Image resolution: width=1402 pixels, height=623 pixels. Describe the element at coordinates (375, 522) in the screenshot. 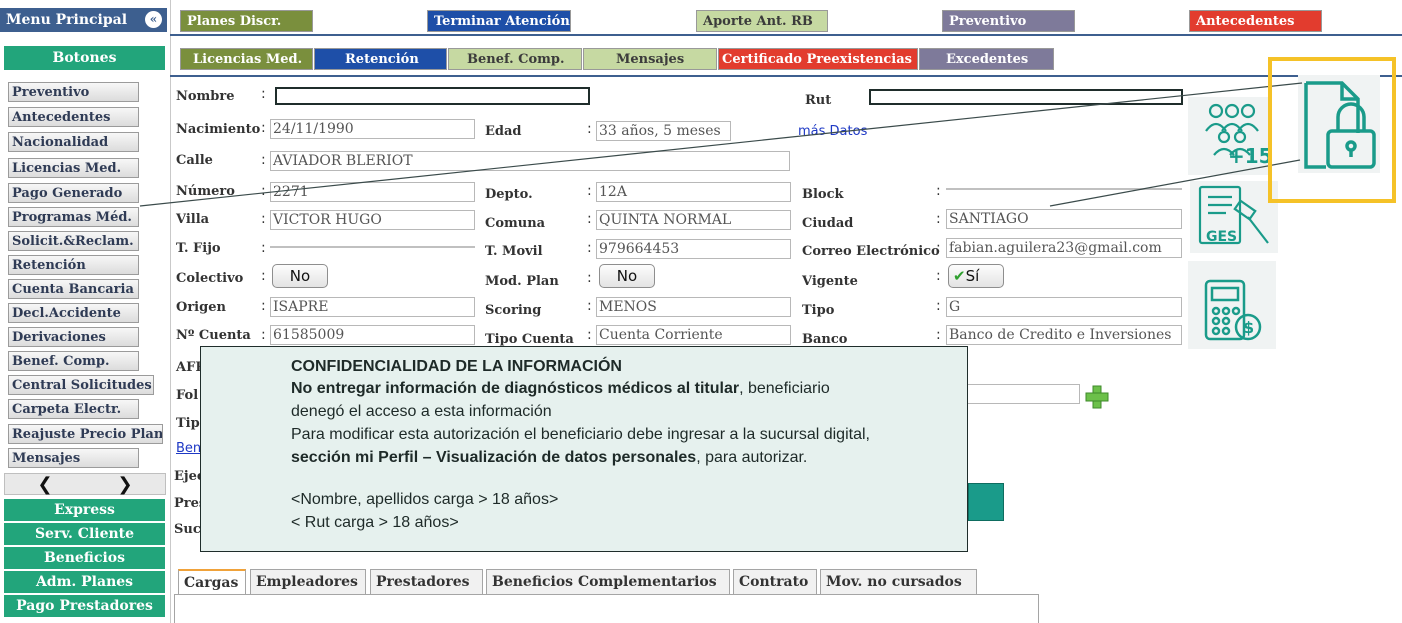

I see `notice-line-6: < Rut carga > 18 años>` at that location.